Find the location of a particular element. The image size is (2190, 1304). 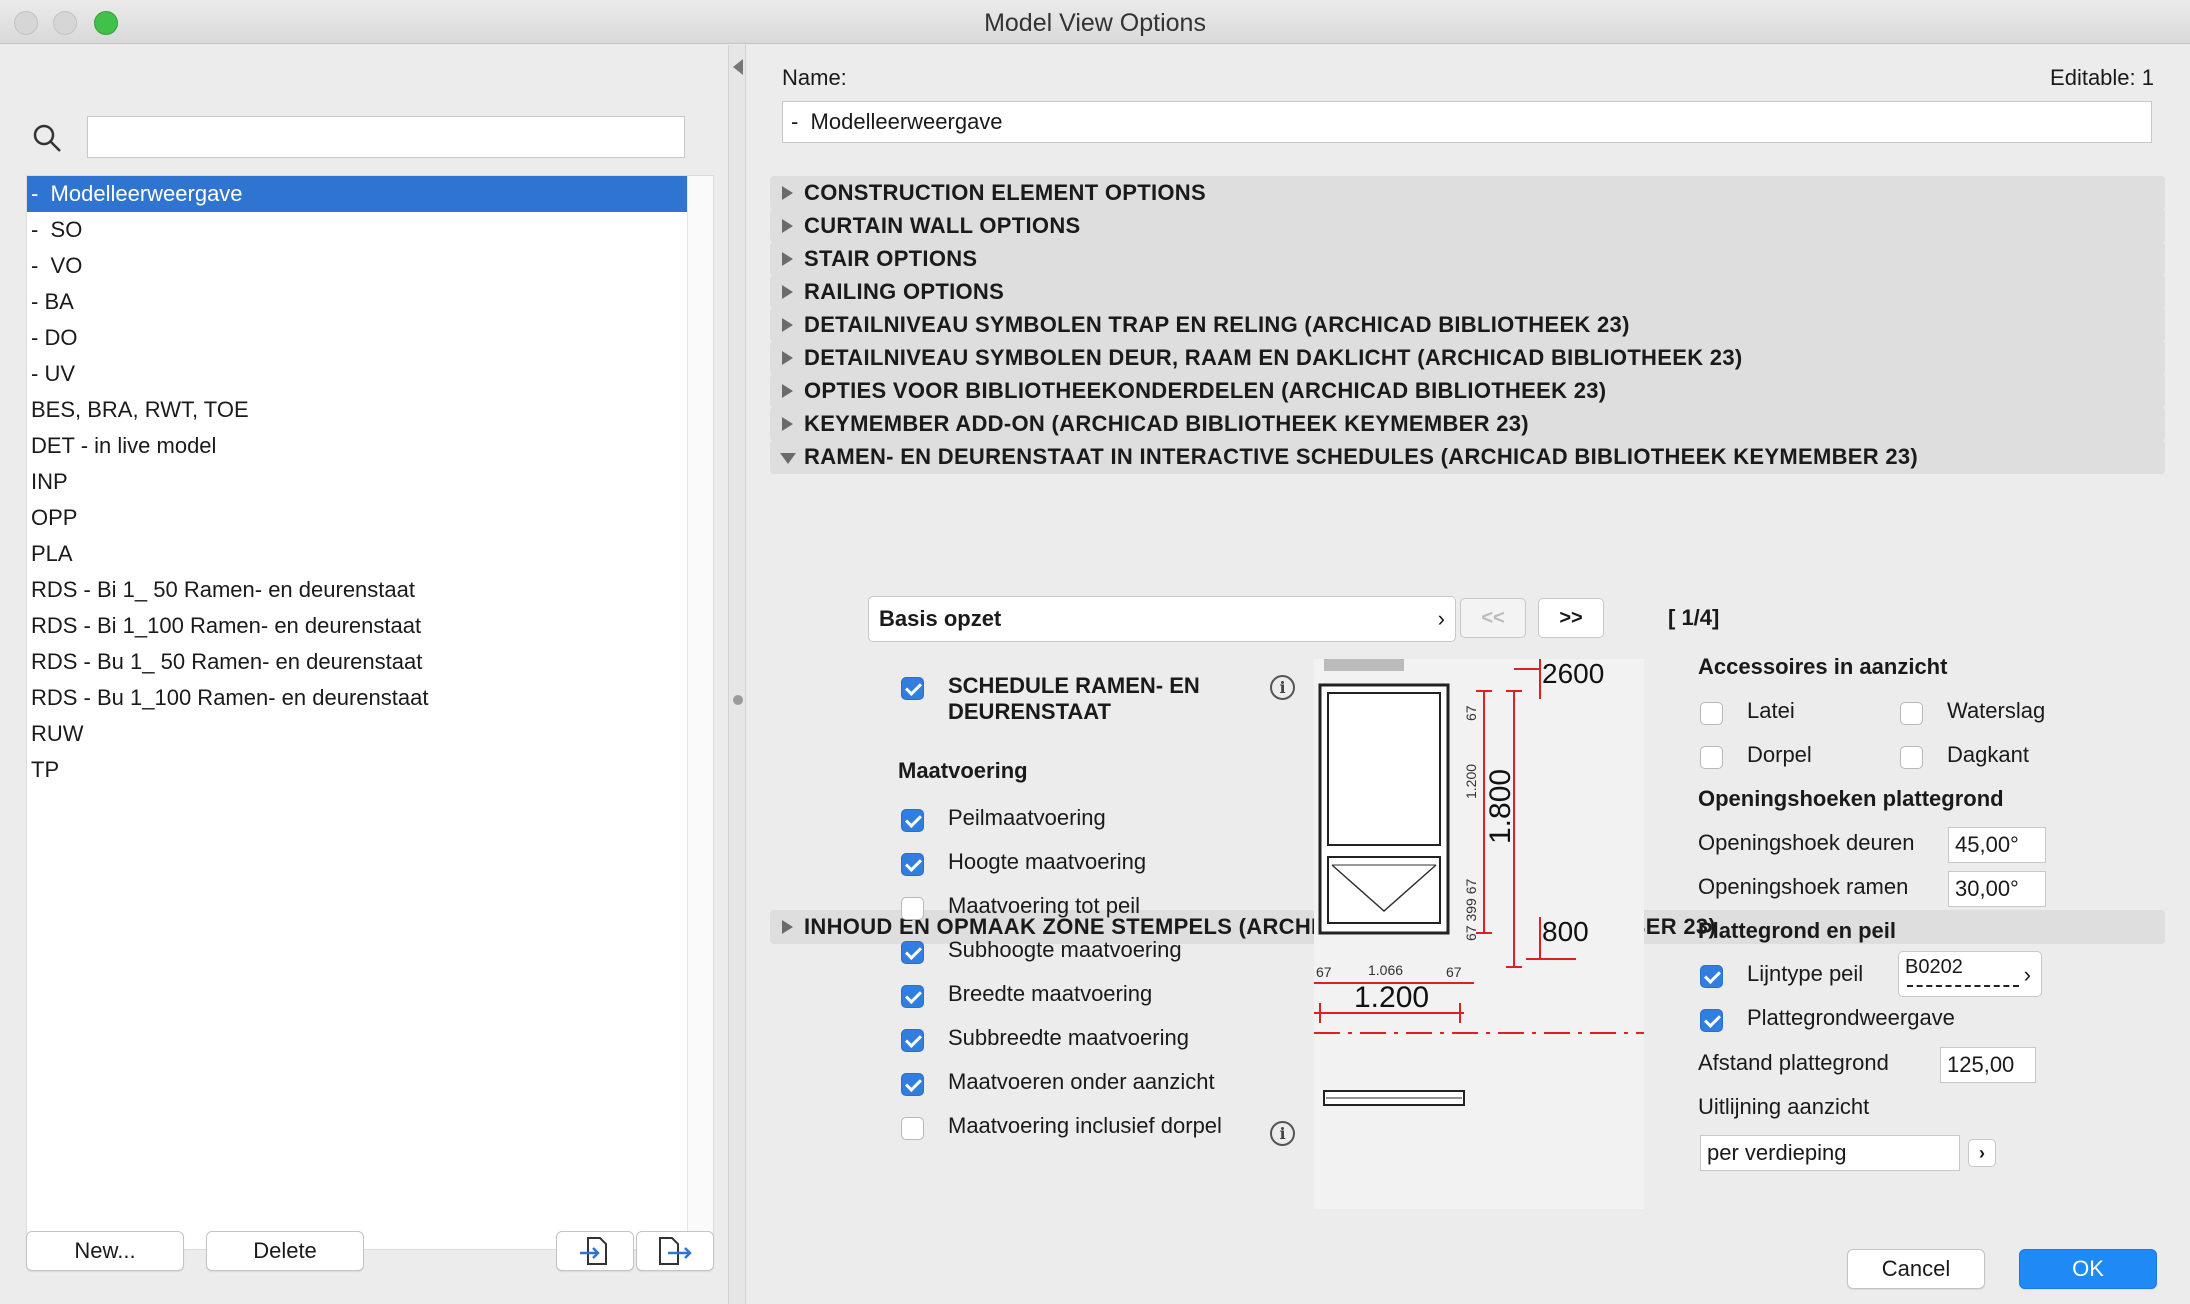

list-scrollbar is located at coordinates (700, 712).